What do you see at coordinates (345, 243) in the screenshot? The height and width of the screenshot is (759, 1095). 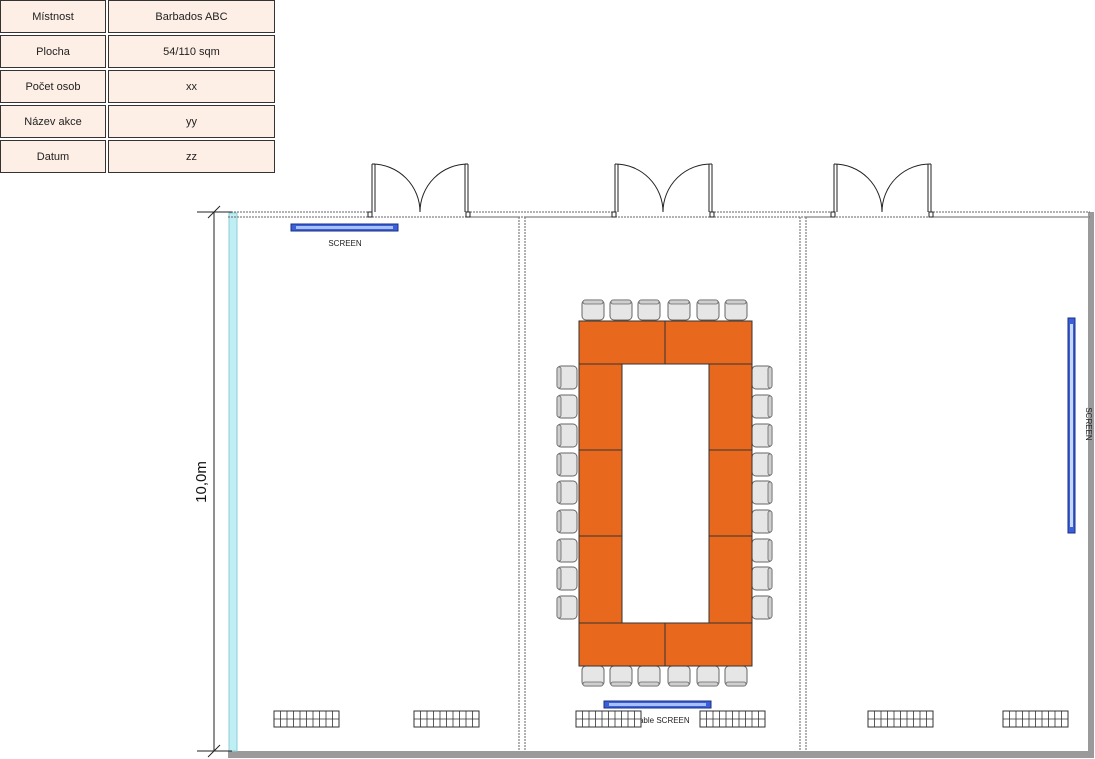 I see `screen-label-left-room: SCREEN` at bounding box center [345, 243].